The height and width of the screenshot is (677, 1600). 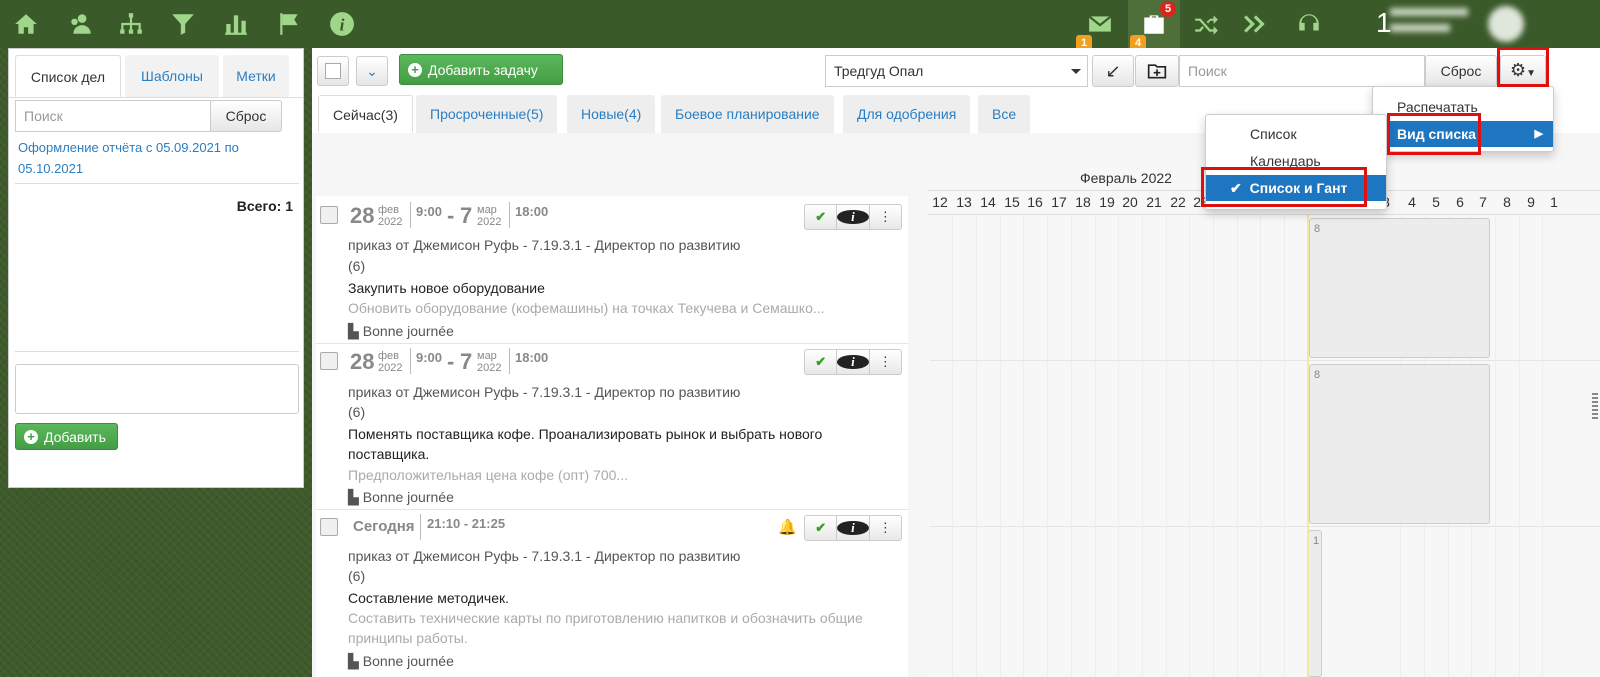 I want to click on headset-icon, so click(x=1309, y=24).